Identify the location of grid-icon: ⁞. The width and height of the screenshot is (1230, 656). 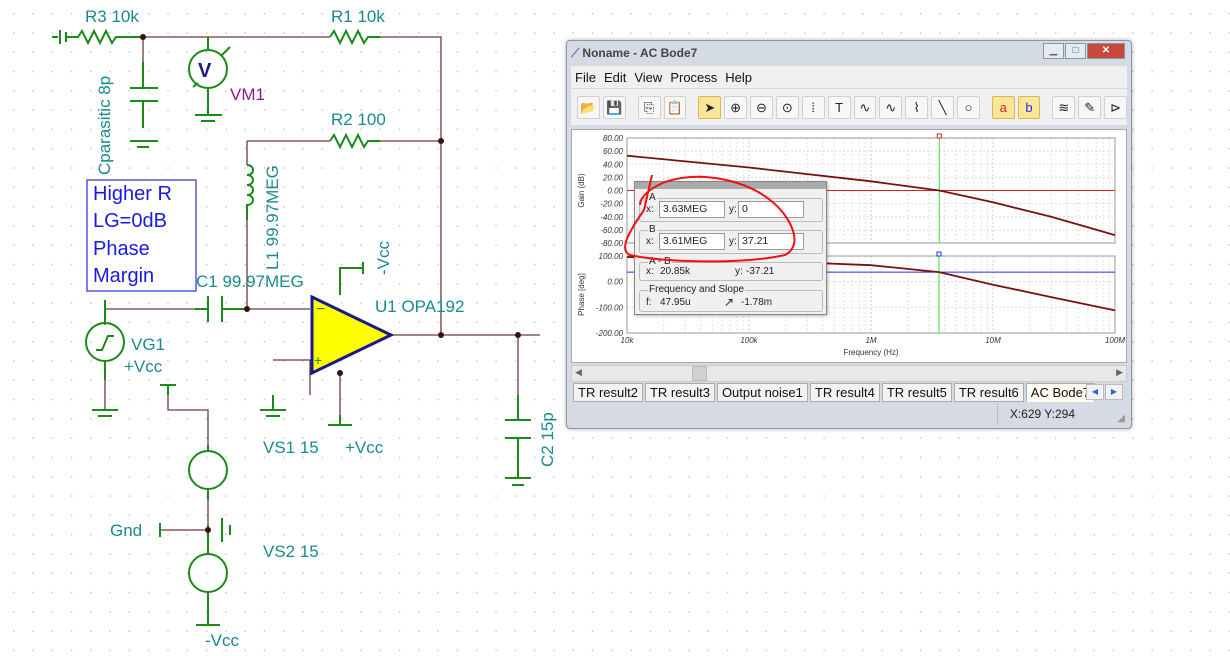
(813, 107).